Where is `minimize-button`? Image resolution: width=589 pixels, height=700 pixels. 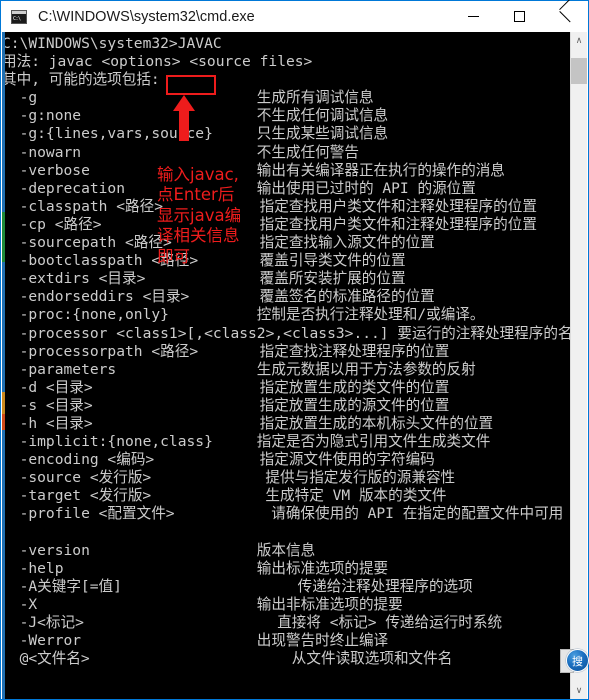
minimize-button is located at coordinates (473, 16).